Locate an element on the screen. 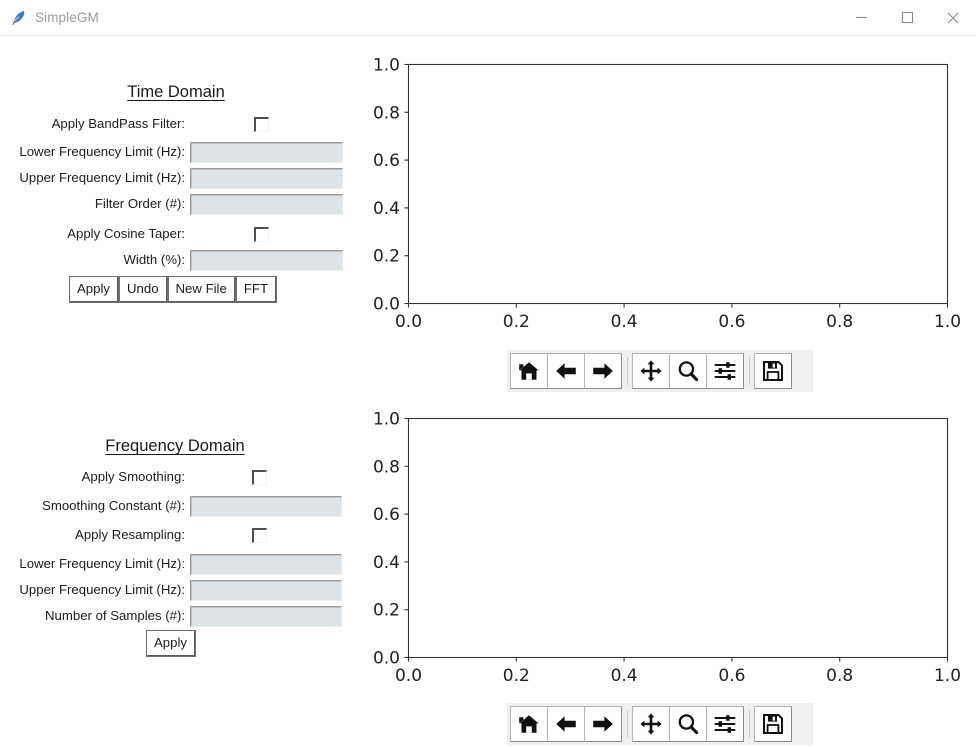  label-lower-frequency-limit: Lower Frequency Limit (Hz): is located at coordinates (102, 151).